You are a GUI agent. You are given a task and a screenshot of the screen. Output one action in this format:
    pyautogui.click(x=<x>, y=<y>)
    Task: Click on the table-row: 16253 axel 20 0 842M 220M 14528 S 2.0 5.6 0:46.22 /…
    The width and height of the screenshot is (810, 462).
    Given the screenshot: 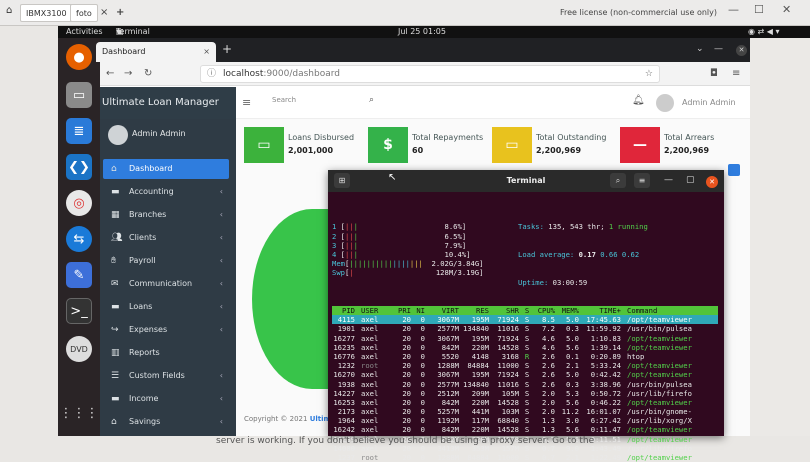 What is the action you would take?
    pyautogui.click(x=525, y=402)
    